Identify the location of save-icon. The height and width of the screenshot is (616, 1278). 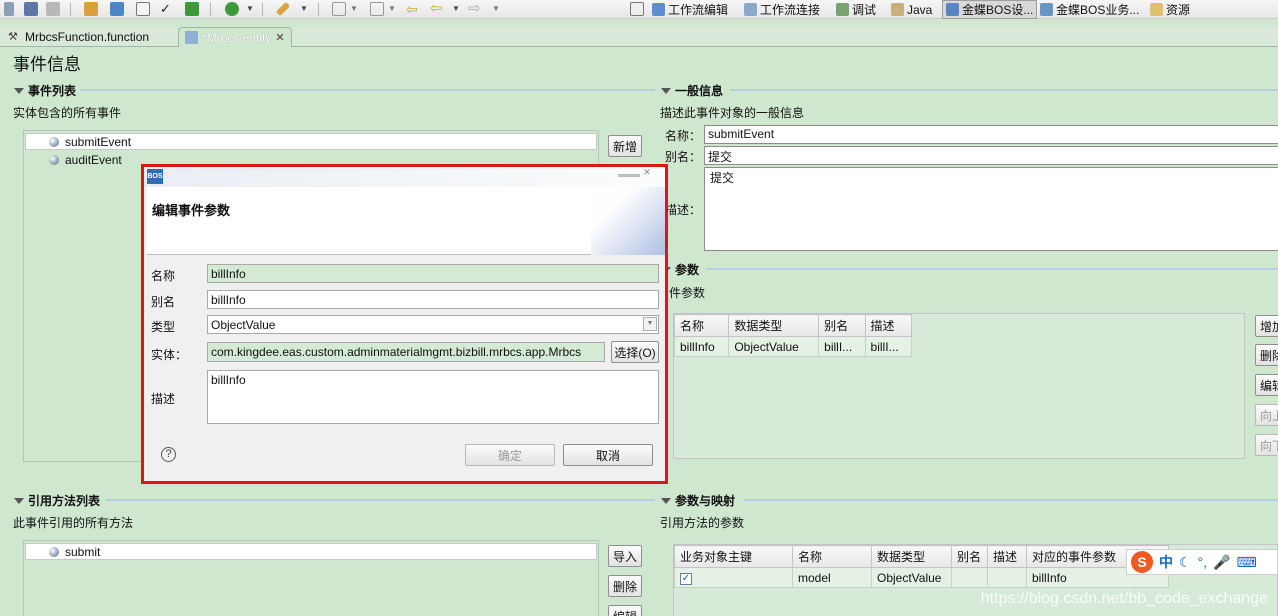
(31, 9).